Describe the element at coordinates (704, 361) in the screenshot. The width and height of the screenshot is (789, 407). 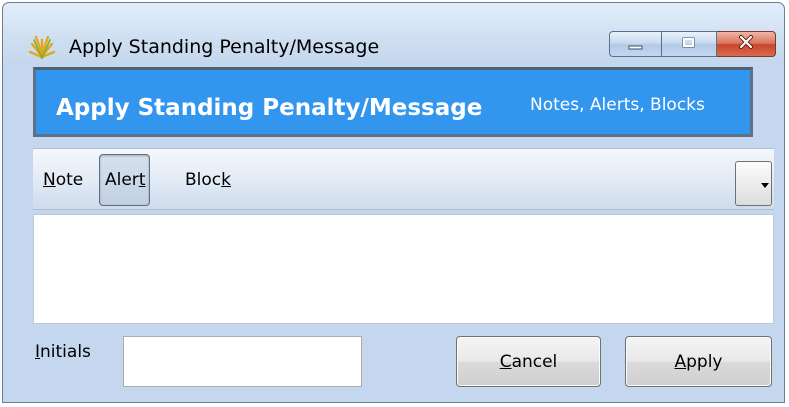
I see `apply-label: pply` at that location.